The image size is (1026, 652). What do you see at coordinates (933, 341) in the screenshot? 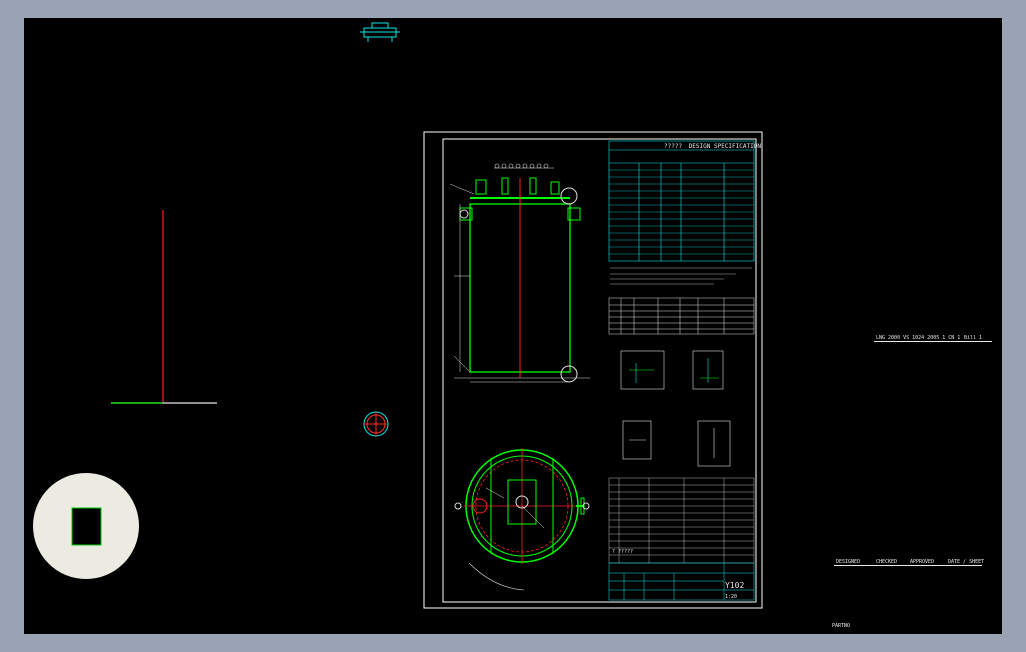
I see `right-header-underline` at bounding box center [933, 341].